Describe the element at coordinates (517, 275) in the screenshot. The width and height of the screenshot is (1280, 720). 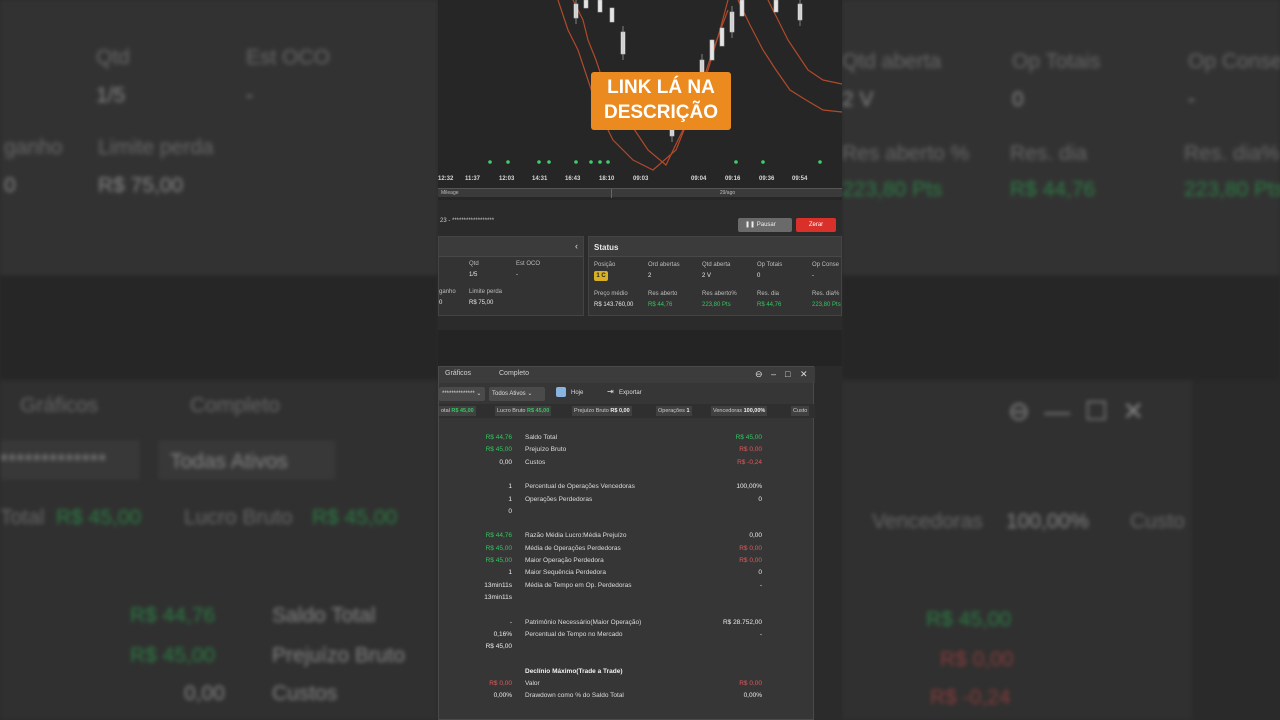
I see `est-oco-value: -` at that location.